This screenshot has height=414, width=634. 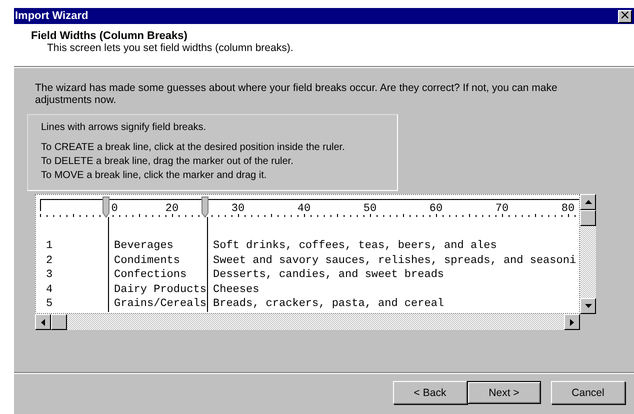 What do you see at coordinates (51, 16) in the screenshot?
I see `window-title: Import Wizard` at bounding box center [51, 16].